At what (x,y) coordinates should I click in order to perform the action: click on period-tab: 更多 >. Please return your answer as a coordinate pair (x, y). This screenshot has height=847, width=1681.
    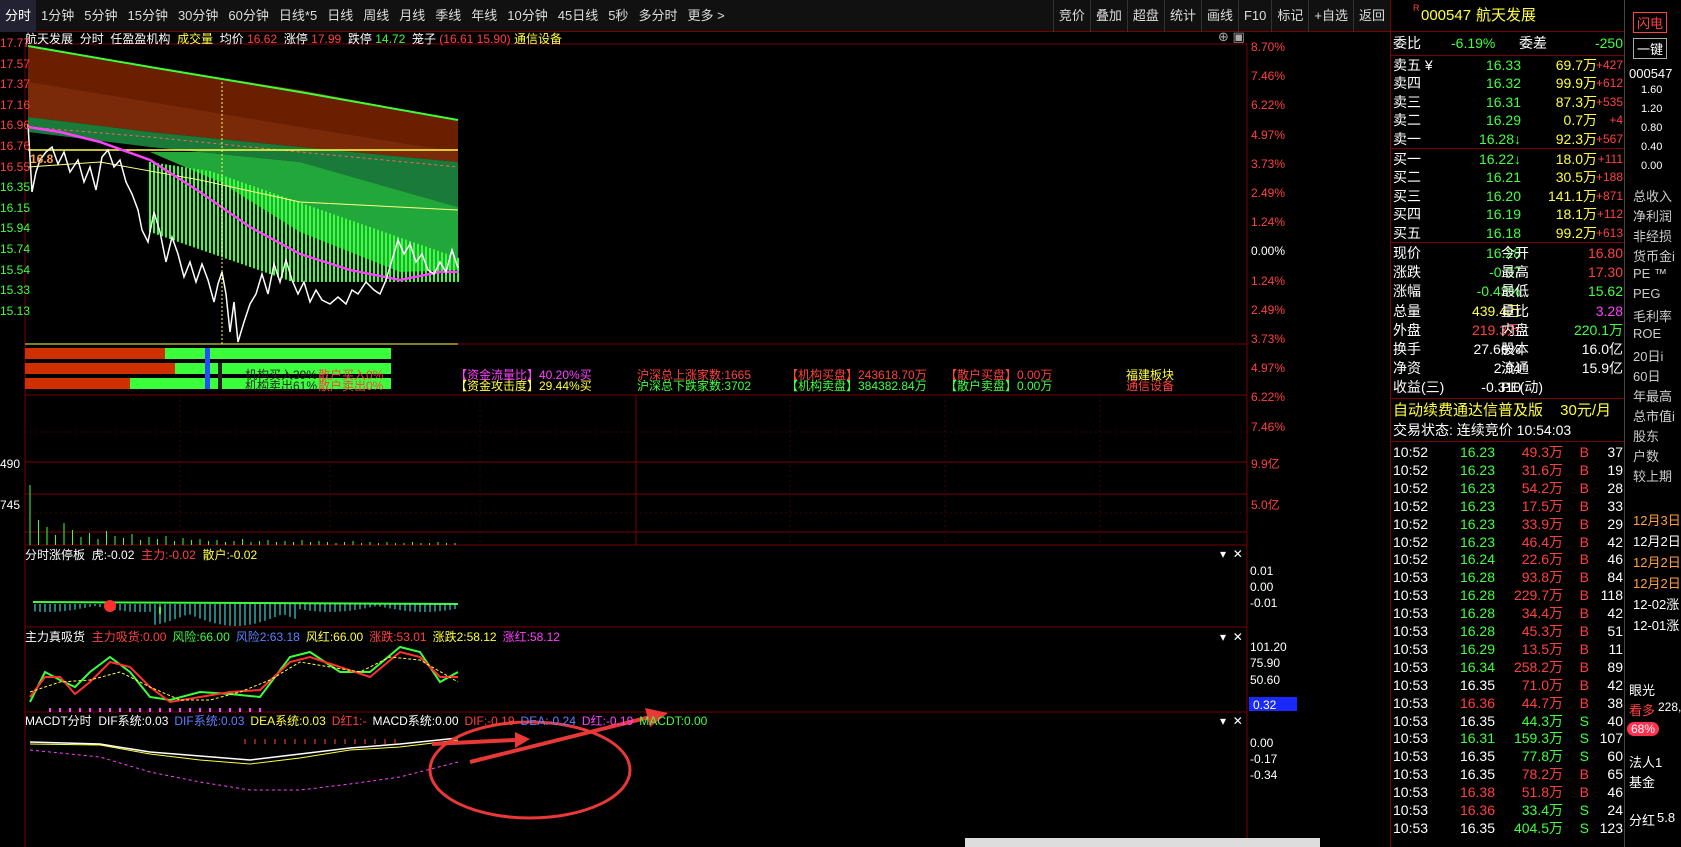
    Looking at the image, I should click on (705, 16).